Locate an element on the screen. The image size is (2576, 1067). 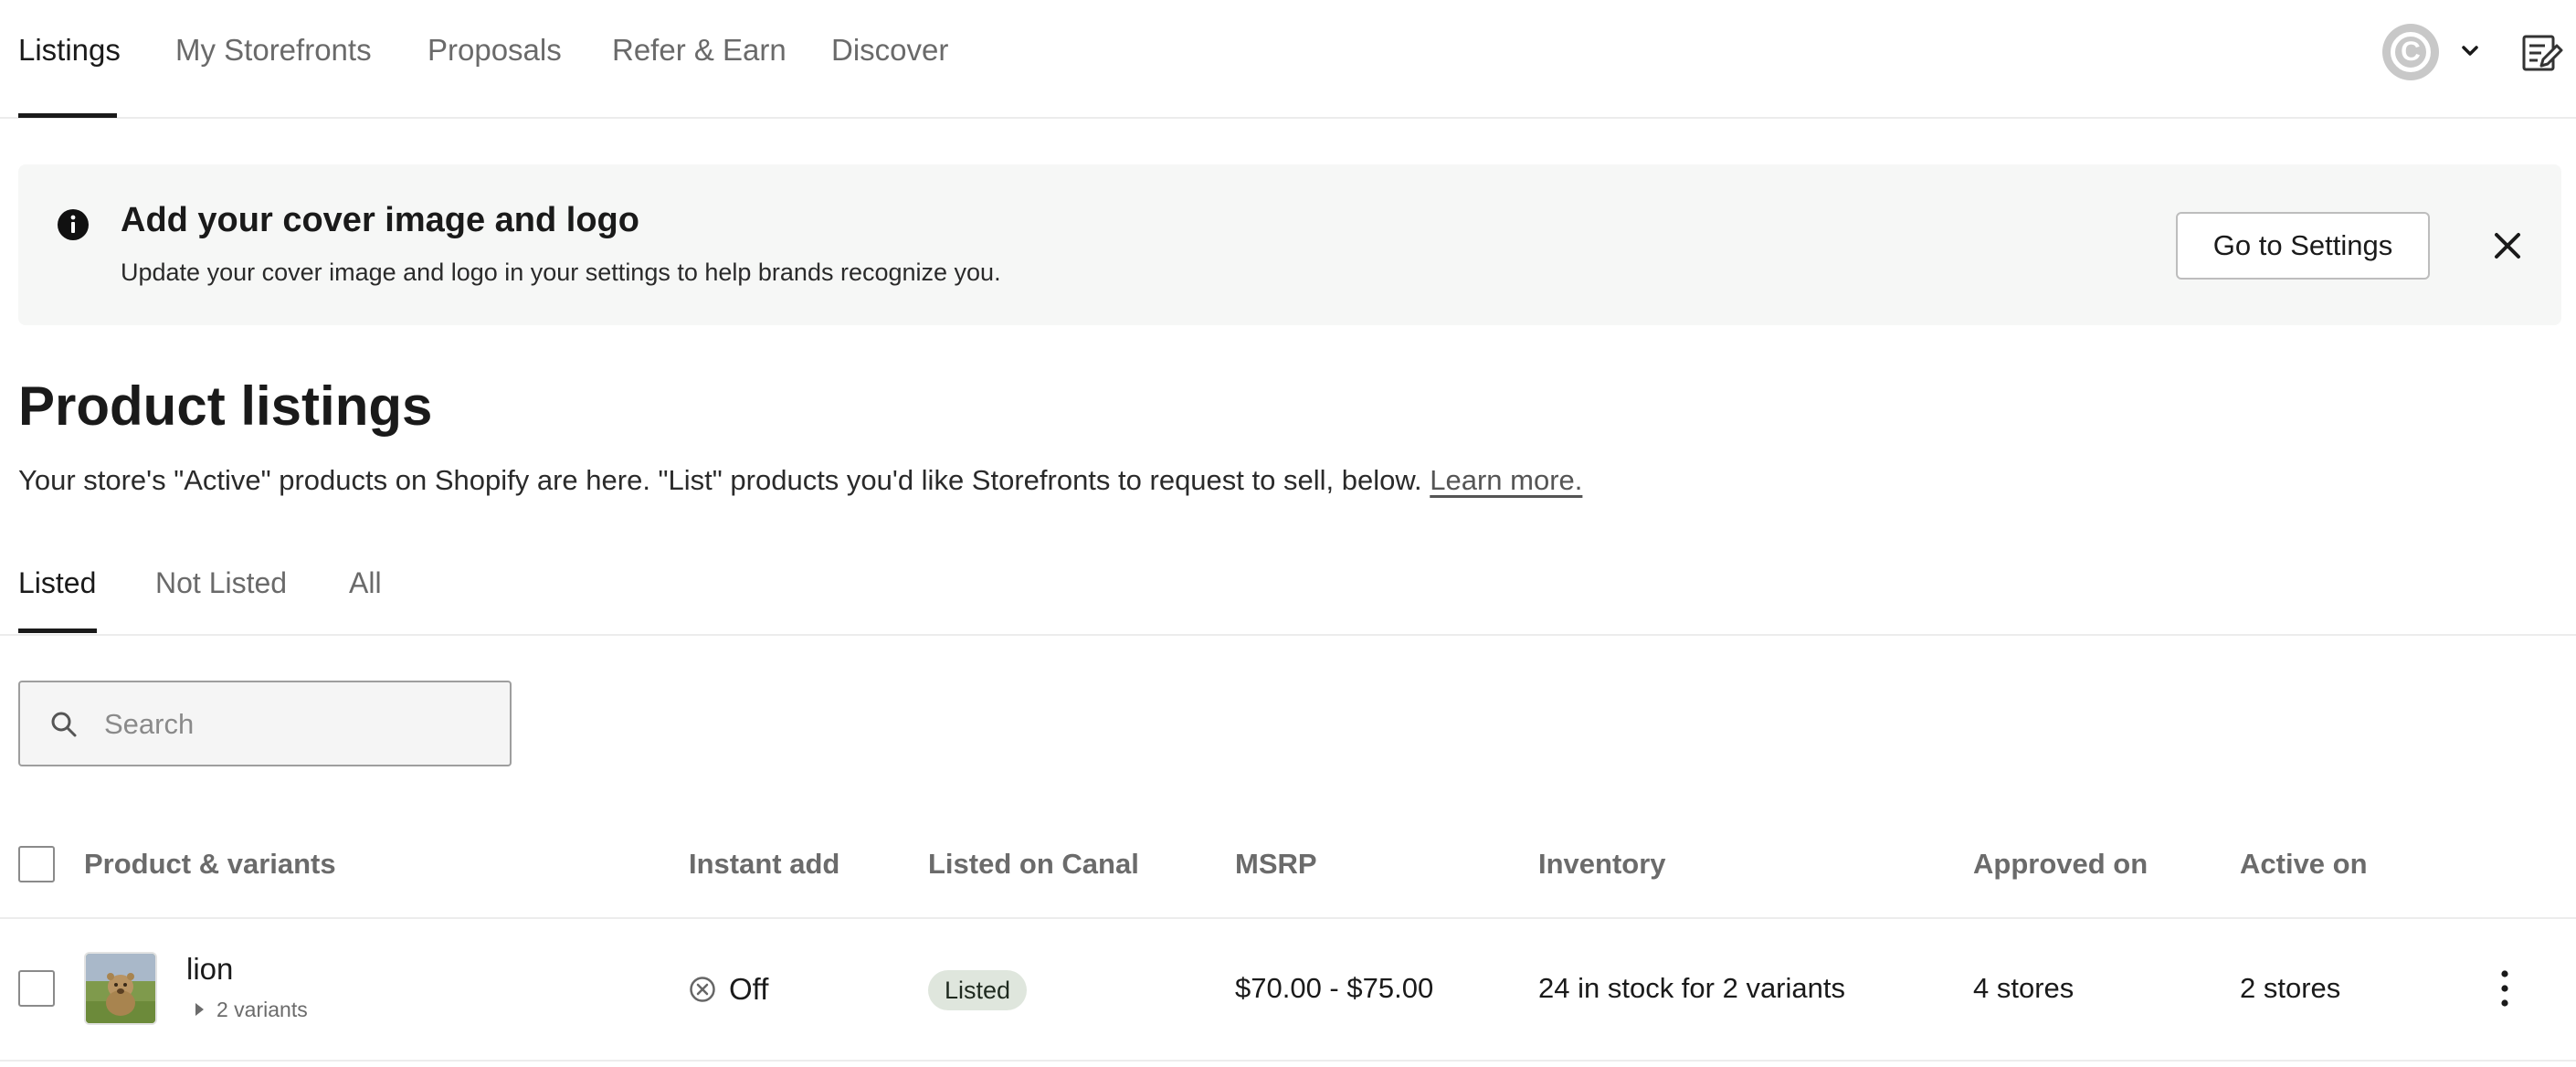
notes-icon is located at coordinates (2541, 53).